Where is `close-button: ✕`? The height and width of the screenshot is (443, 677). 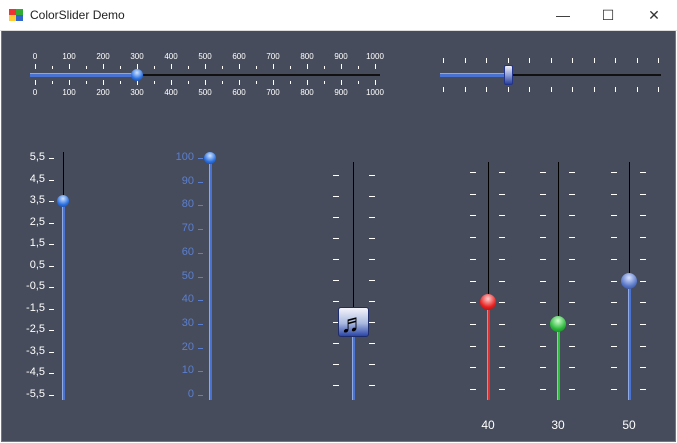
close-button: ✕ is located at coordinates (654, 15).